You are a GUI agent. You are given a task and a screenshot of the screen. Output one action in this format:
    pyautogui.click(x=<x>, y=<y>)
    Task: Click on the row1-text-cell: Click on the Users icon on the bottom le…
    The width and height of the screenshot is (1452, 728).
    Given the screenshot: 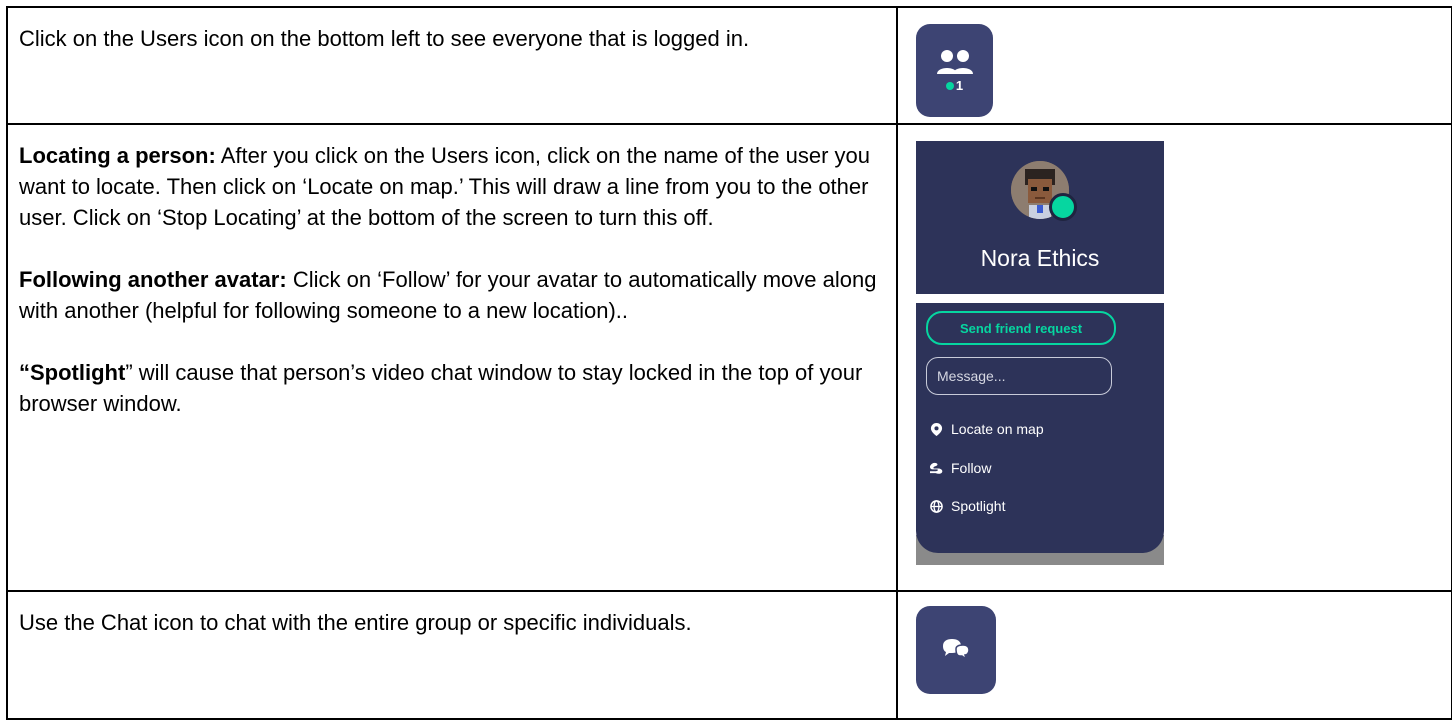 What is the action you would take?
    pyautogui.click(x=452, y=65)
    